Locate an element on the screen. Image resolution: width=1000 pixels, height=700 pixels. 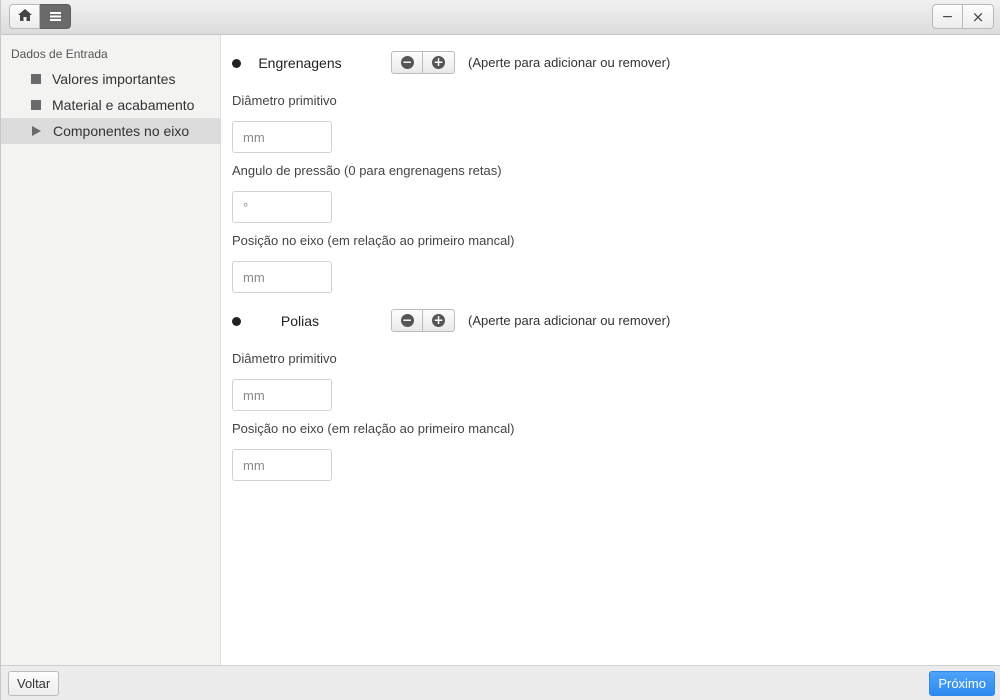
sidebar-header: Dados de Entrada is located at coordinates (59, 54).